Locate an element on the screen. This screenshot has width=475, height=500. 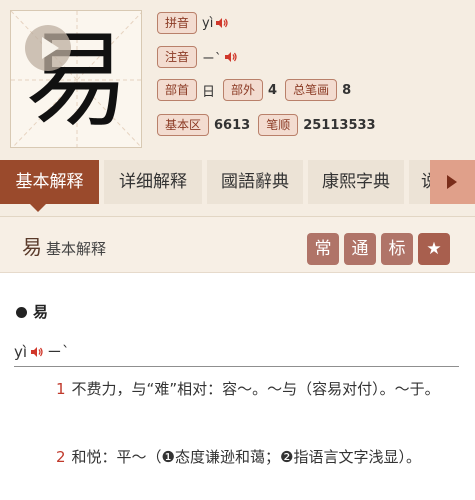
zhuyin-row: 注音 ㄧˋ is located at coordinates (197, 57).